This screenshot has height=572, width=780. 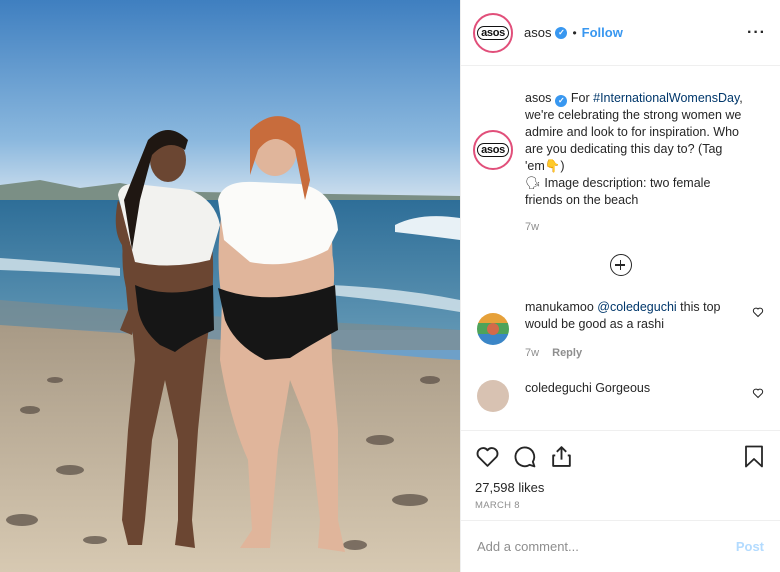 I want to click on comment-username: coledeguchi, so click(x=558, y=388).